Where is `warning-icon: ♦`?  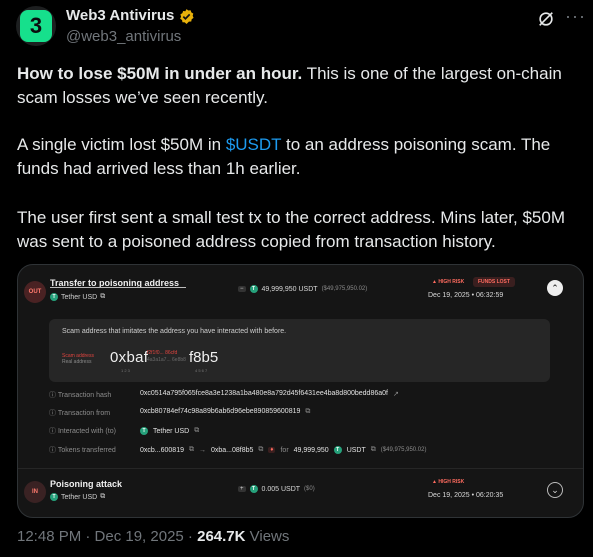
warning-icon: ♦ is located at coordinates (272, 450).